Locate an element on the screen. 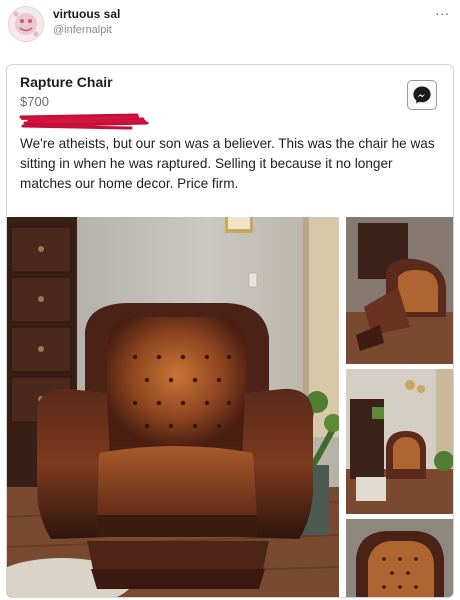 The width and height of the screenshot is (460, 600). recliner-room-view-photo is located at coordinates (399, 441).